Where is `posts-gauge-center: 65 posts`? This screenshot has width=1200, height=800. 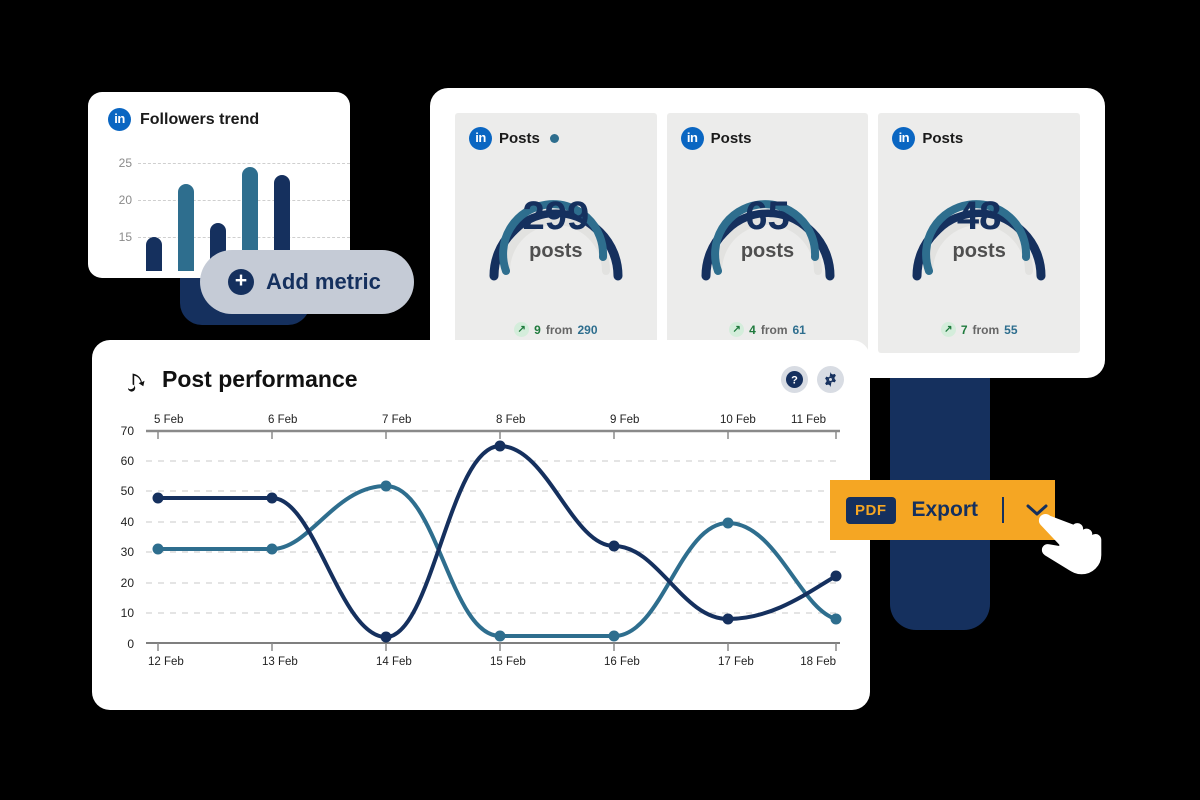
posts-gauge-center: 65 posts is located at coordinates (768, 229).